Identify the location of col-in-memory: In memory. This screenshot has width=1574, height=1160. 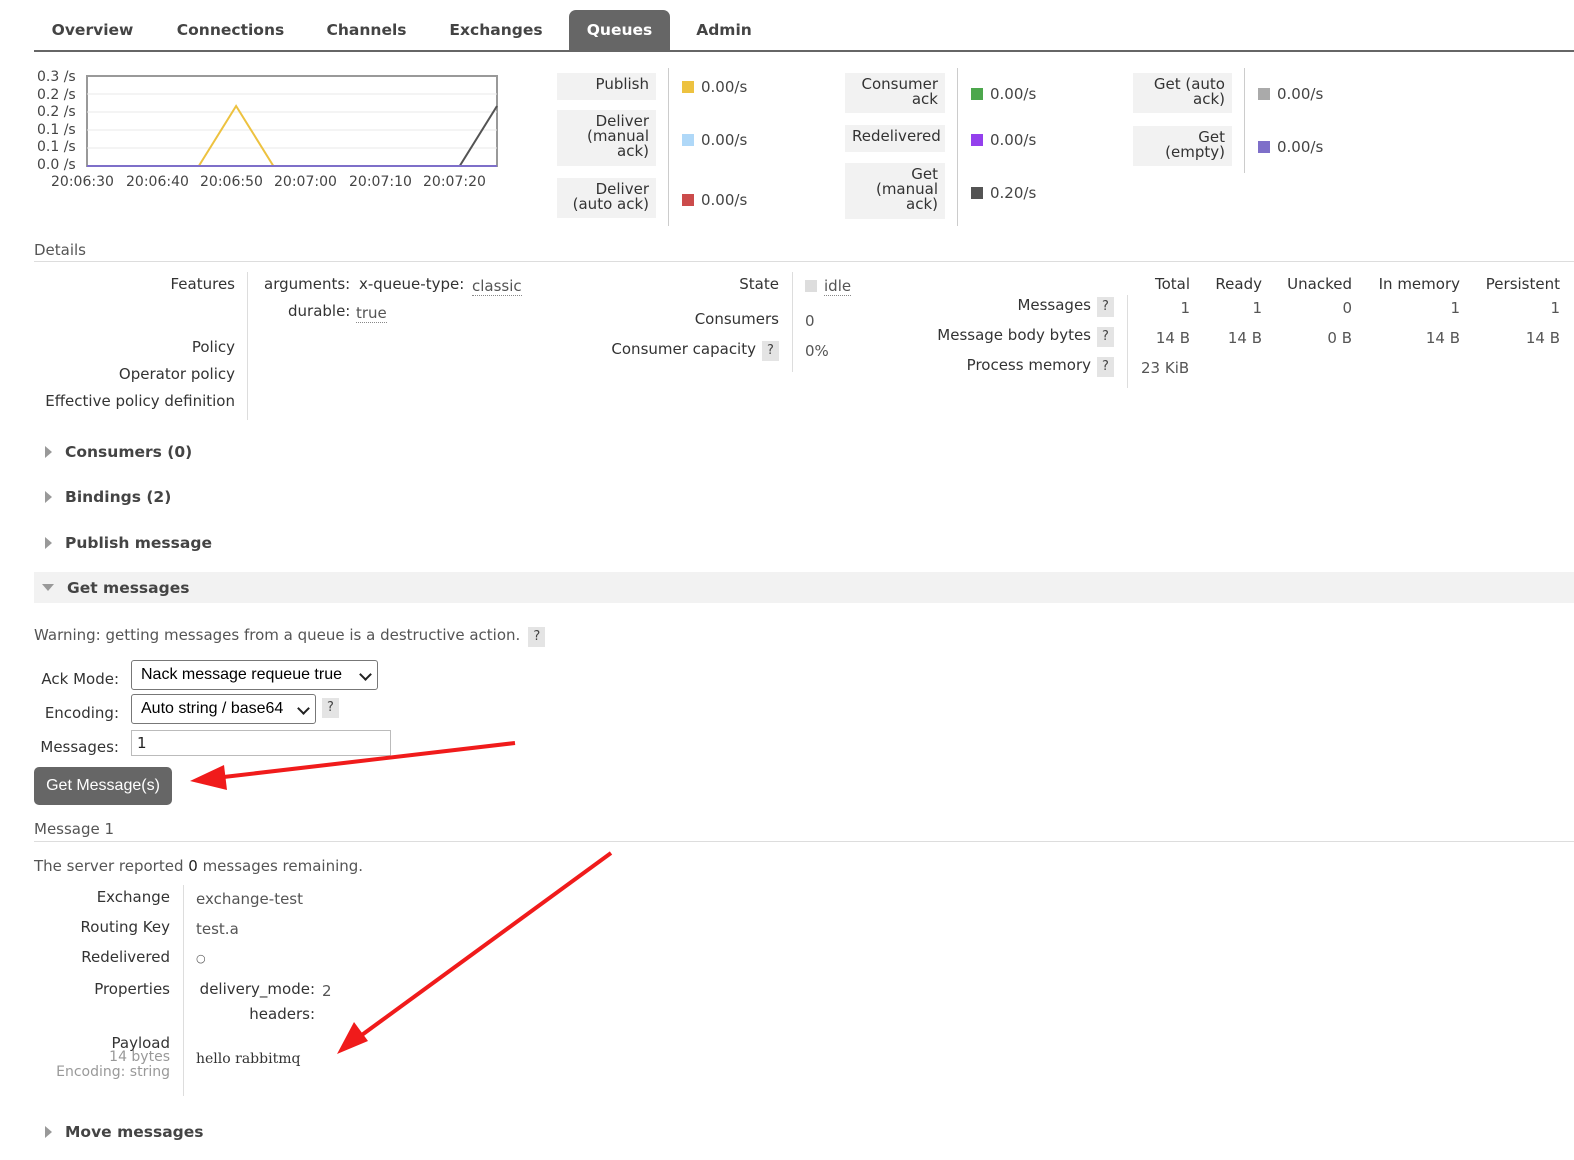
(1419, 284).